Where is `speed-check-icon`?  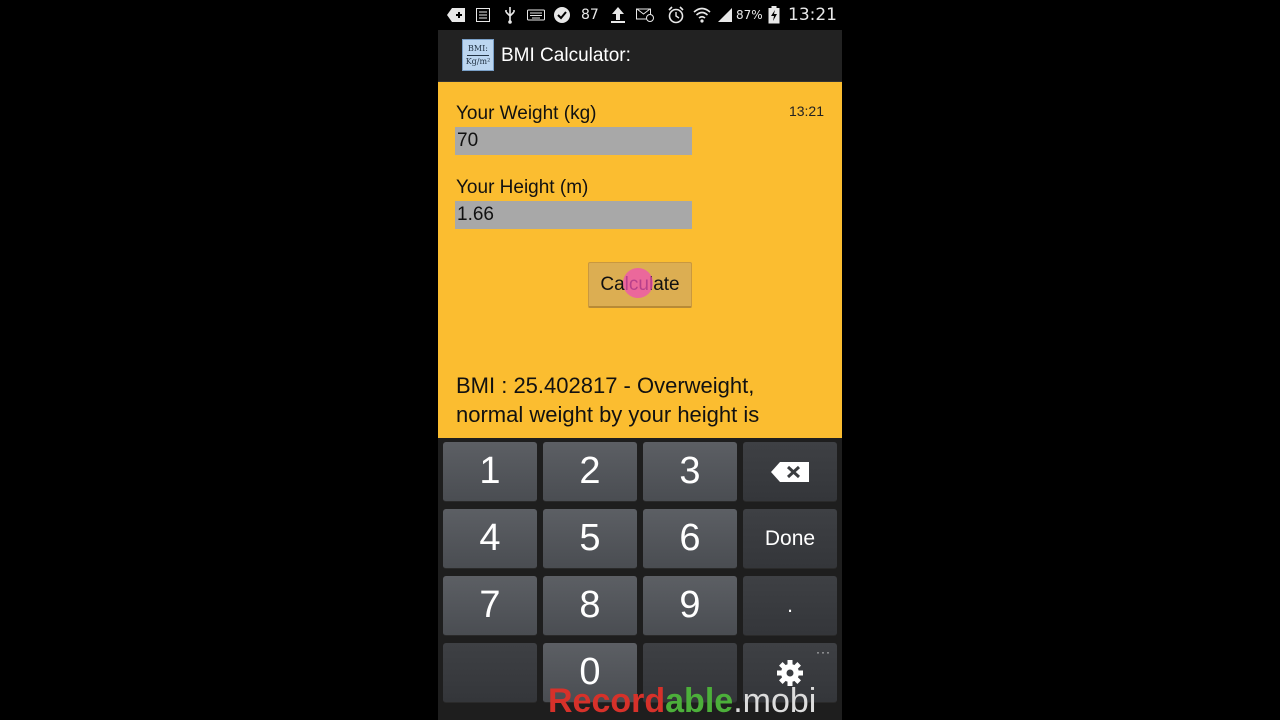 speed-check-icon is located at coordinates (562, 15).